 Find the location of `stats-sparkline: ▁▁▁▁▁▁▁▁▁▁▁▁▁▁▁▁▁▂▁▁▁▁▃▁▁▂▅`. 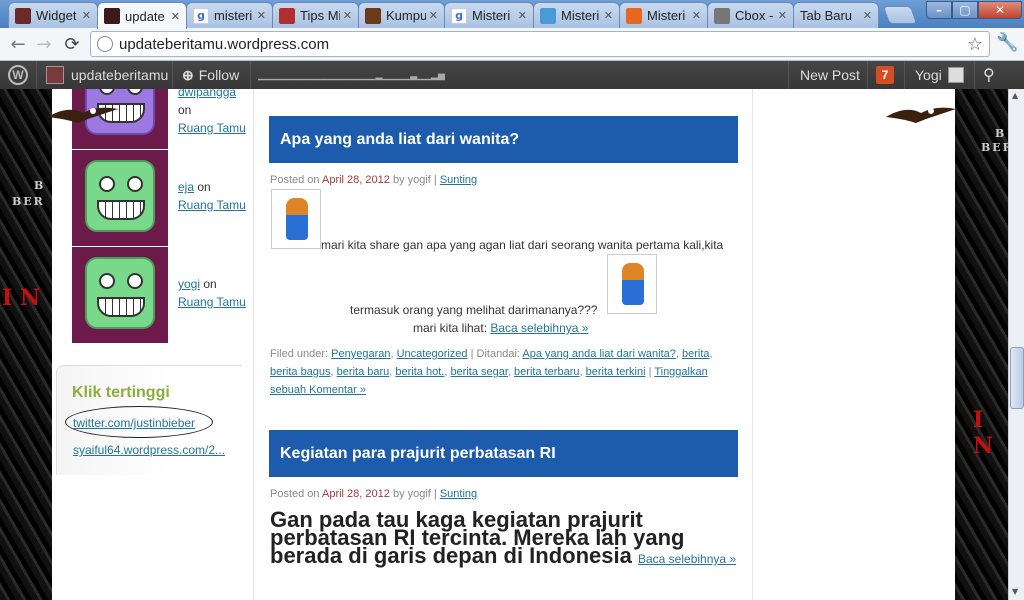

stats-sparkline: ▁▁▁▁▁▁▁▁▁▁▁▁▁▁▁▁▁▂▁▁▁▁▃▁▁▂▅ is located at coordinates (351, 75).